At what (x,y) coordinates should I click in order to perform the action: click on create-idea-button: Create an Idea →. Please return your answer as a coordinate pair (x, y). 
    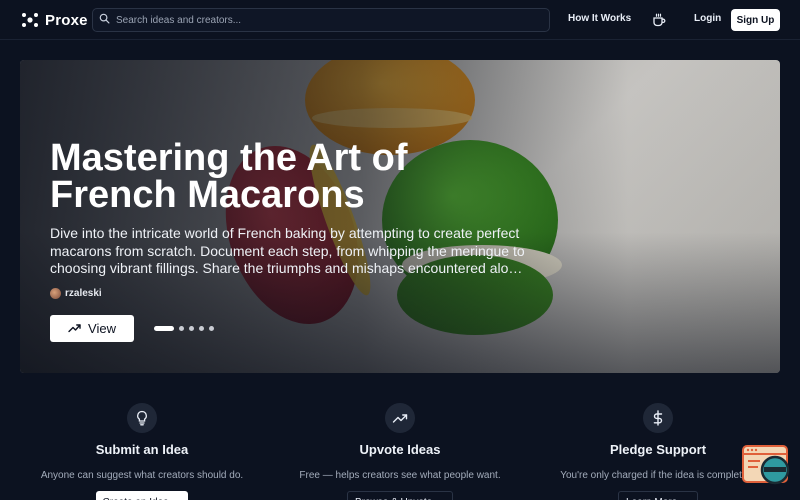
    Looking at the image, I should click on (142, 495).